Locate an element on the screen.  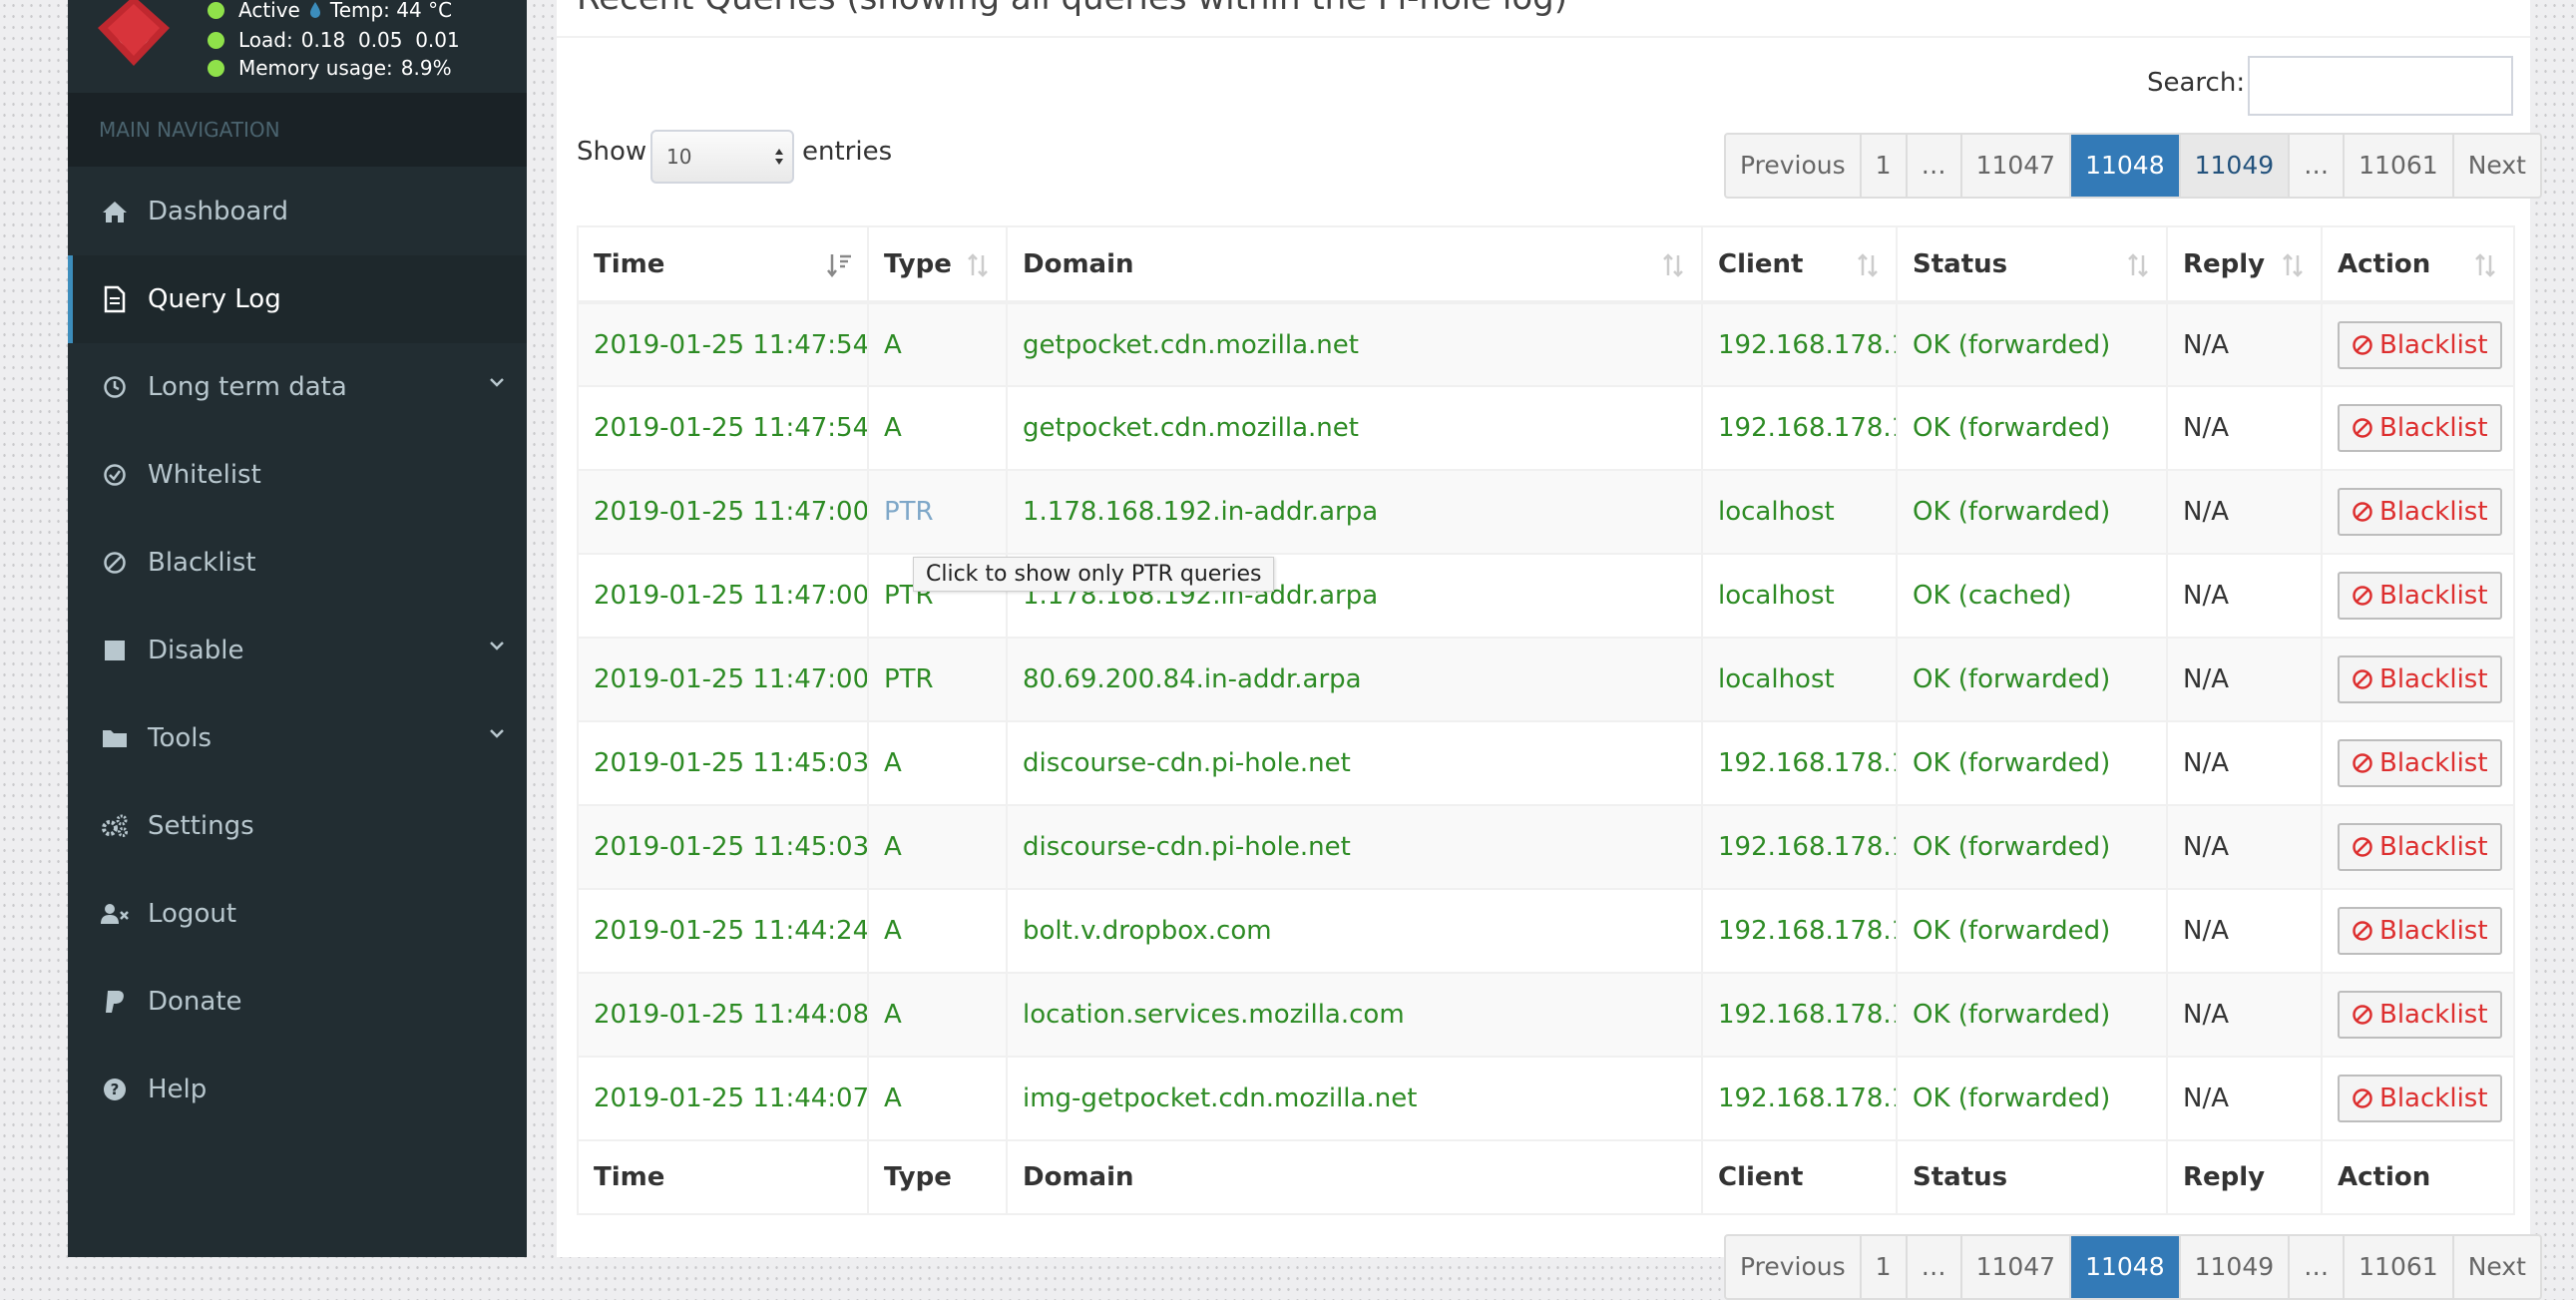
column-header-reply: Reply is located at coordinates (2244, 265).